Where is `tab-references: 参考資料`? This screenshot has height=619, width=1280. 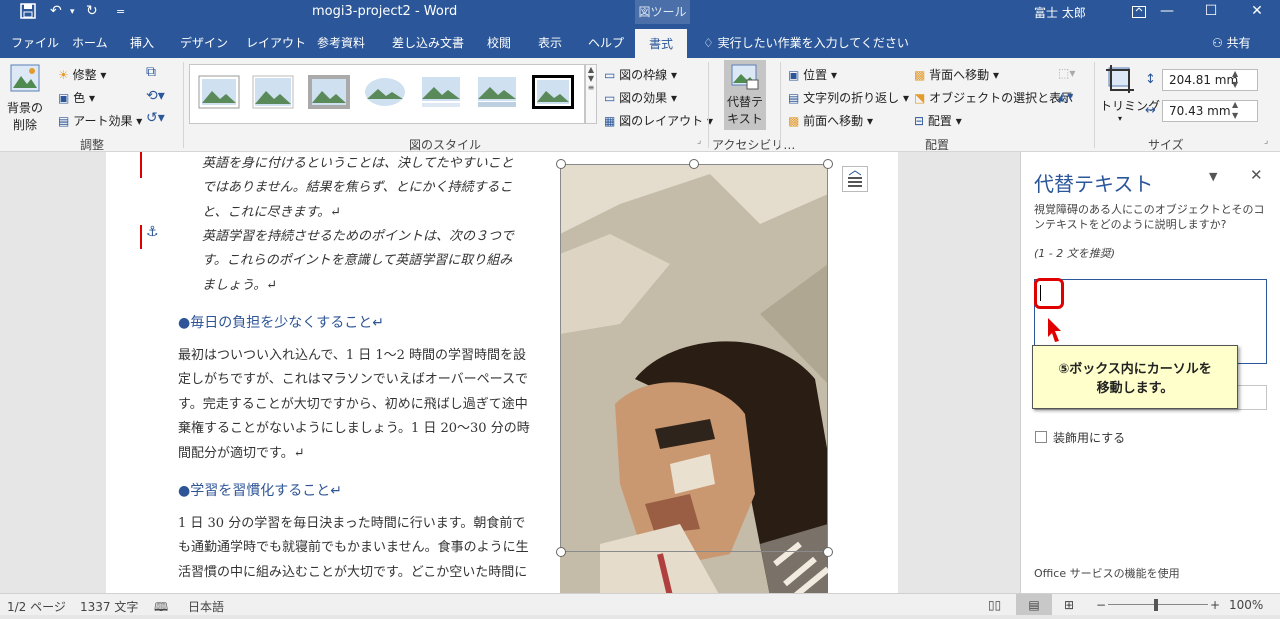
tab-references: 参考資料 is located at coordinates (341, 42).